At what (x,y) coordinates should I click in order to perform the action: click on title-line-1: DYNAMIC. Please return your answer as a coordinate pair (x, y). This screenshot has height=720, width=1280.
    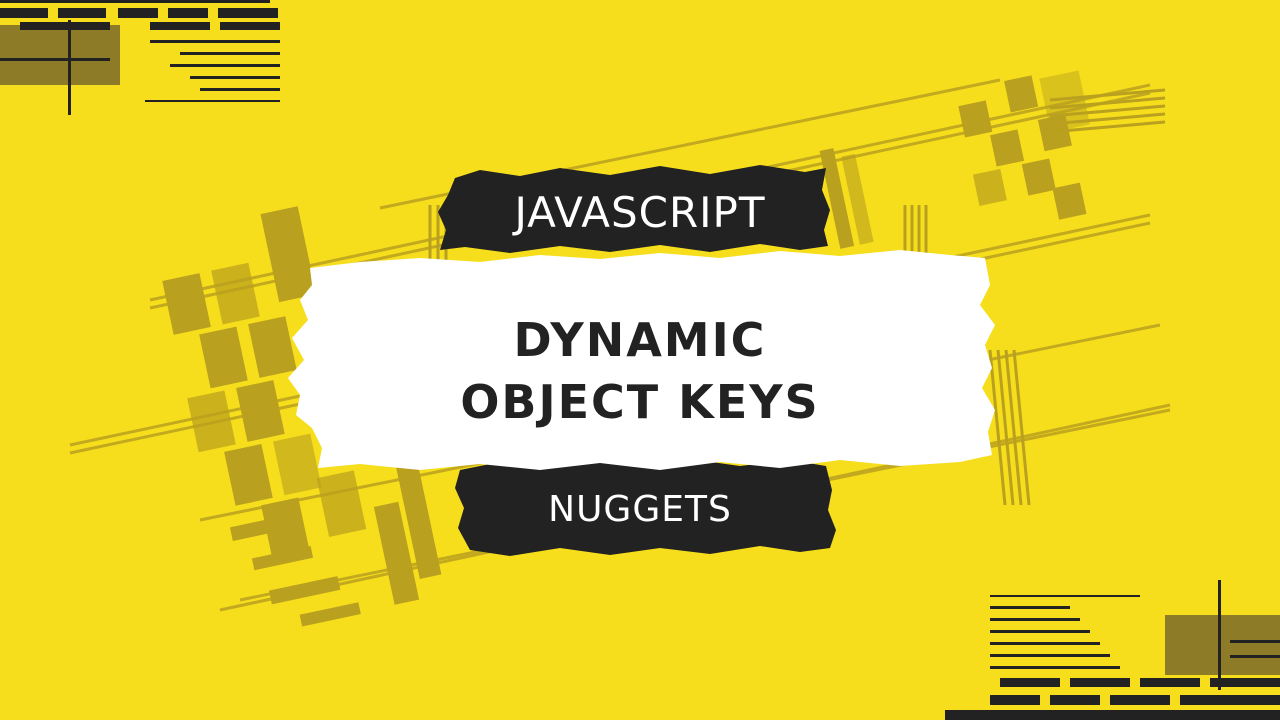
    Looking at the image, I should click on (640, 340).